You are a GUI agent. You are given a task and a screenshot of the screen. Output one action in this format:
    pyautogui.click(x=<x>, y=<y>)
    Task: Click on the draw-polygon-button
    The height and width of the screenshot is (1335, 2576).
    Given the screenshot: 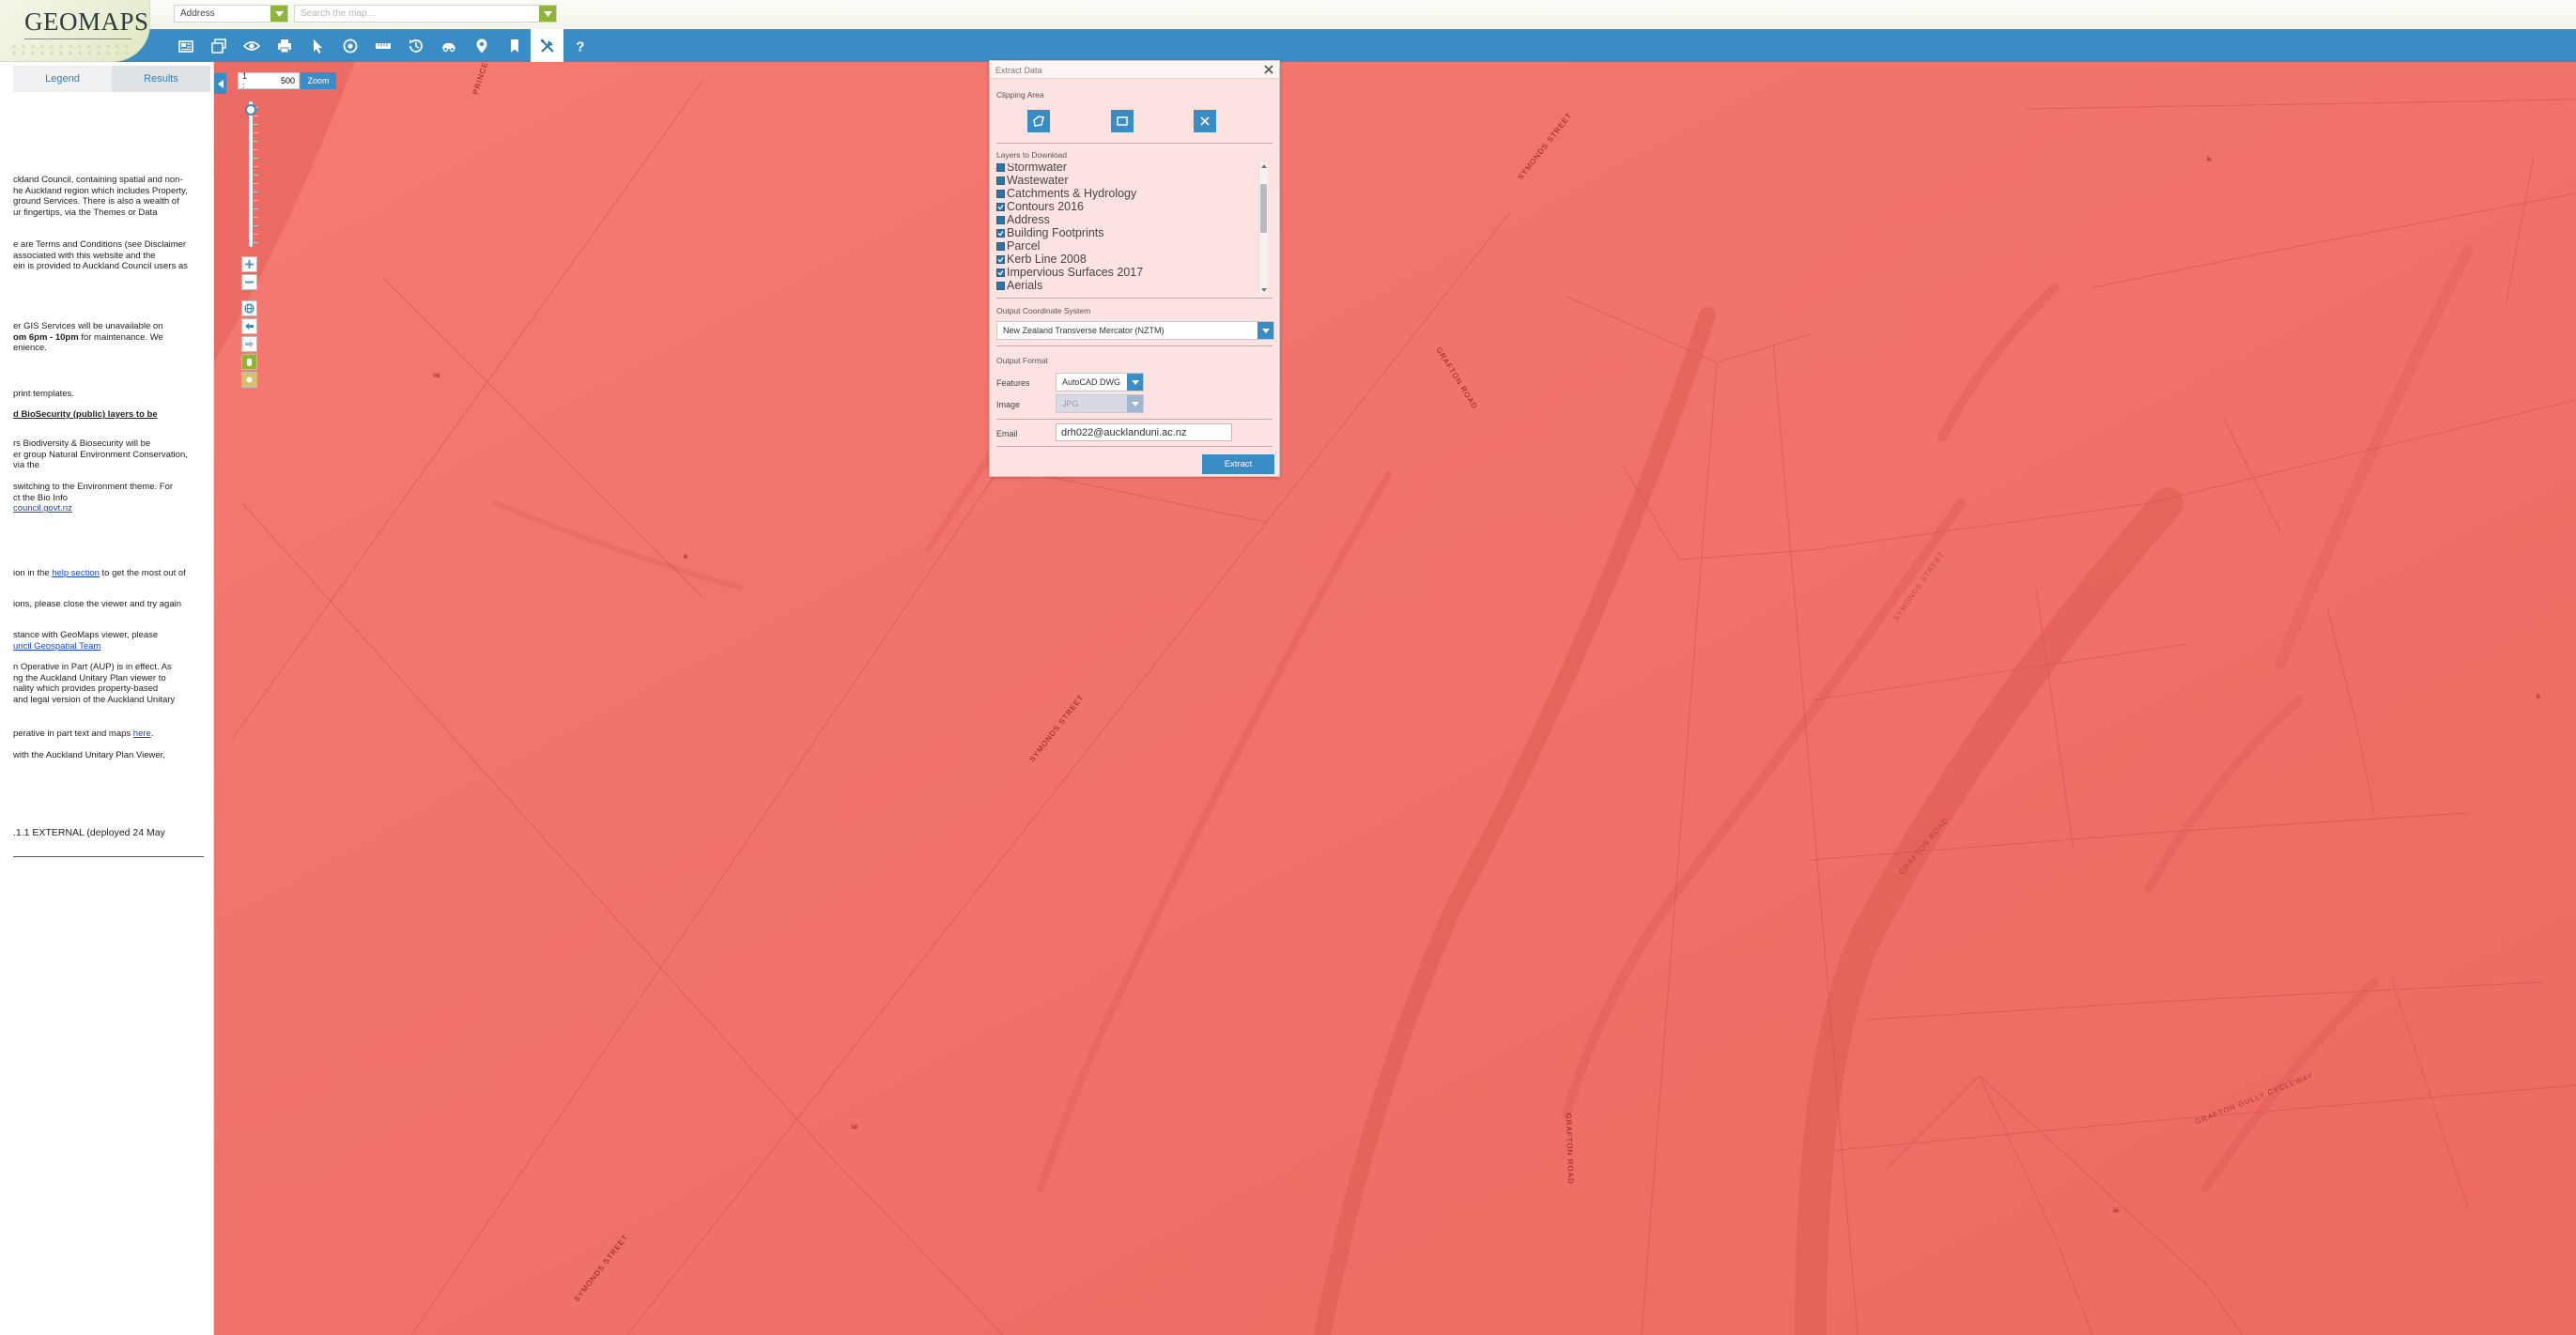 What is the action you would take?
    pyautogui.click(x=1038, y=121)
    